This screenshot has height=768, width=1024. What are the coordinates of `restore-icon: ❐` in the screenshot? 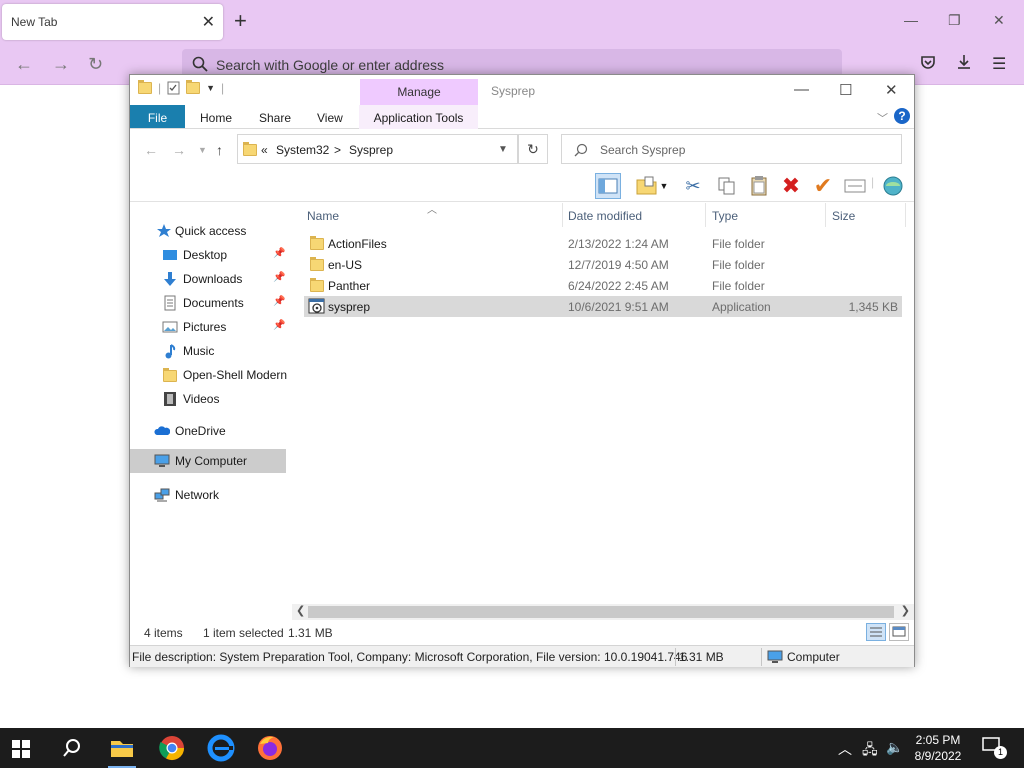 It's located at (954, 20).